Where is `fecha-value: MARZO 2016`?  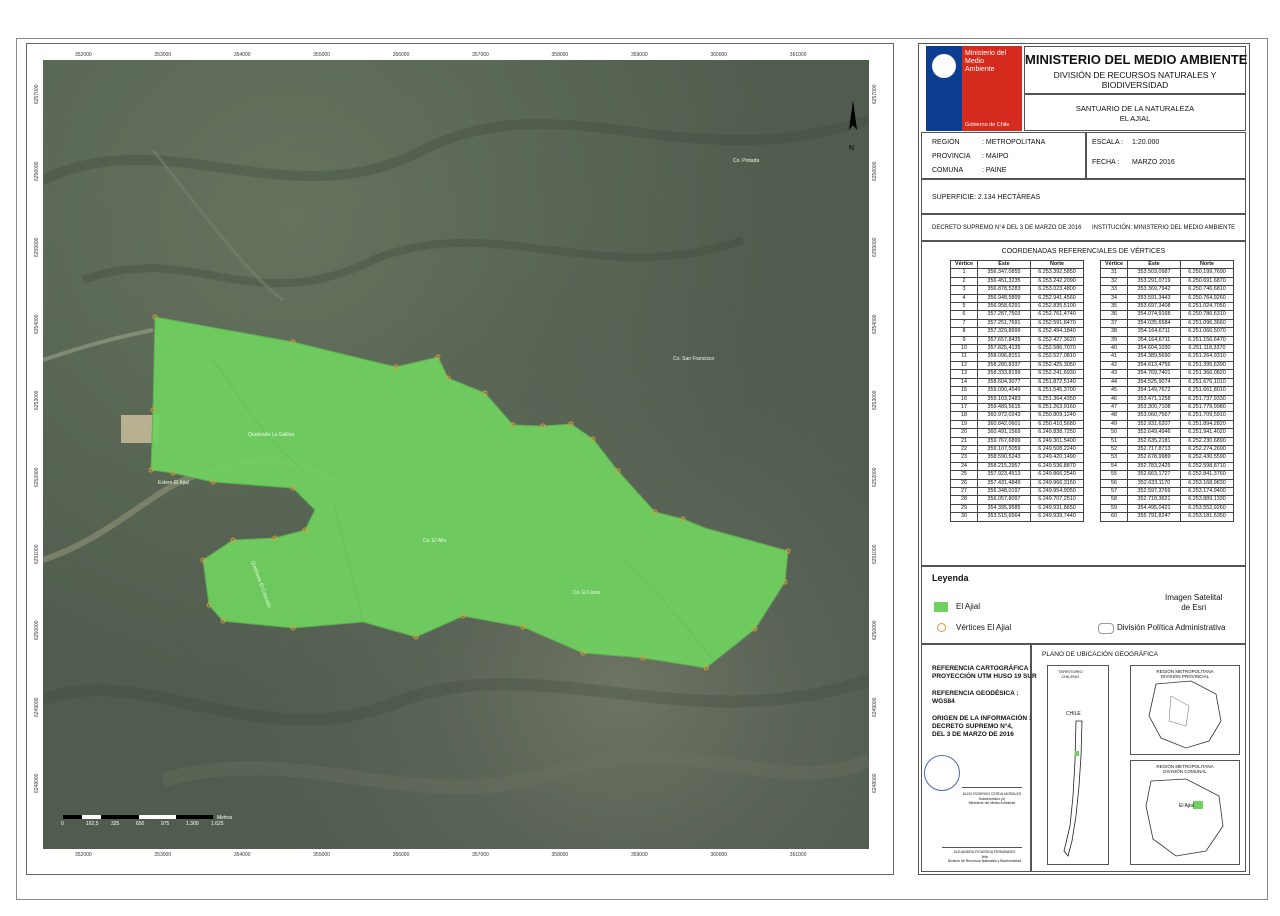 fecha-value: MARZO 2016 is located at coordinates (1153, 162).